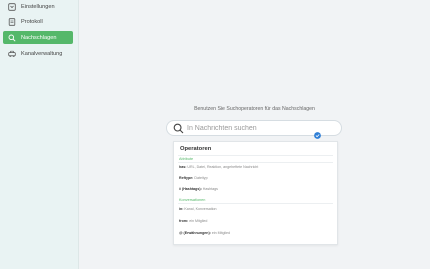  I want to click on sidebar-item-label: Kanalverwaltung, so click(42, 53).